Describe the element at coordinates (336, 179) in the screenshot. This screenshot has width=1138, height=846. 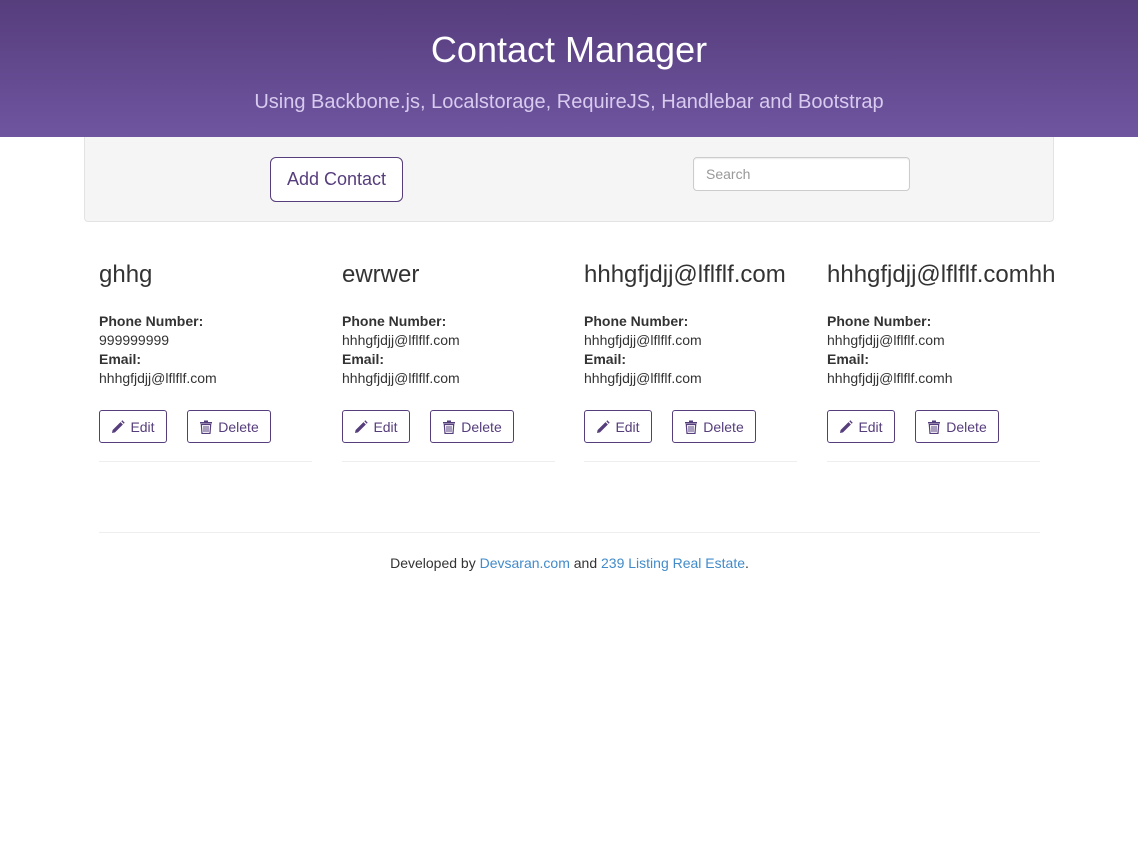
I see `add-contact-button: Add Contact` at that location.